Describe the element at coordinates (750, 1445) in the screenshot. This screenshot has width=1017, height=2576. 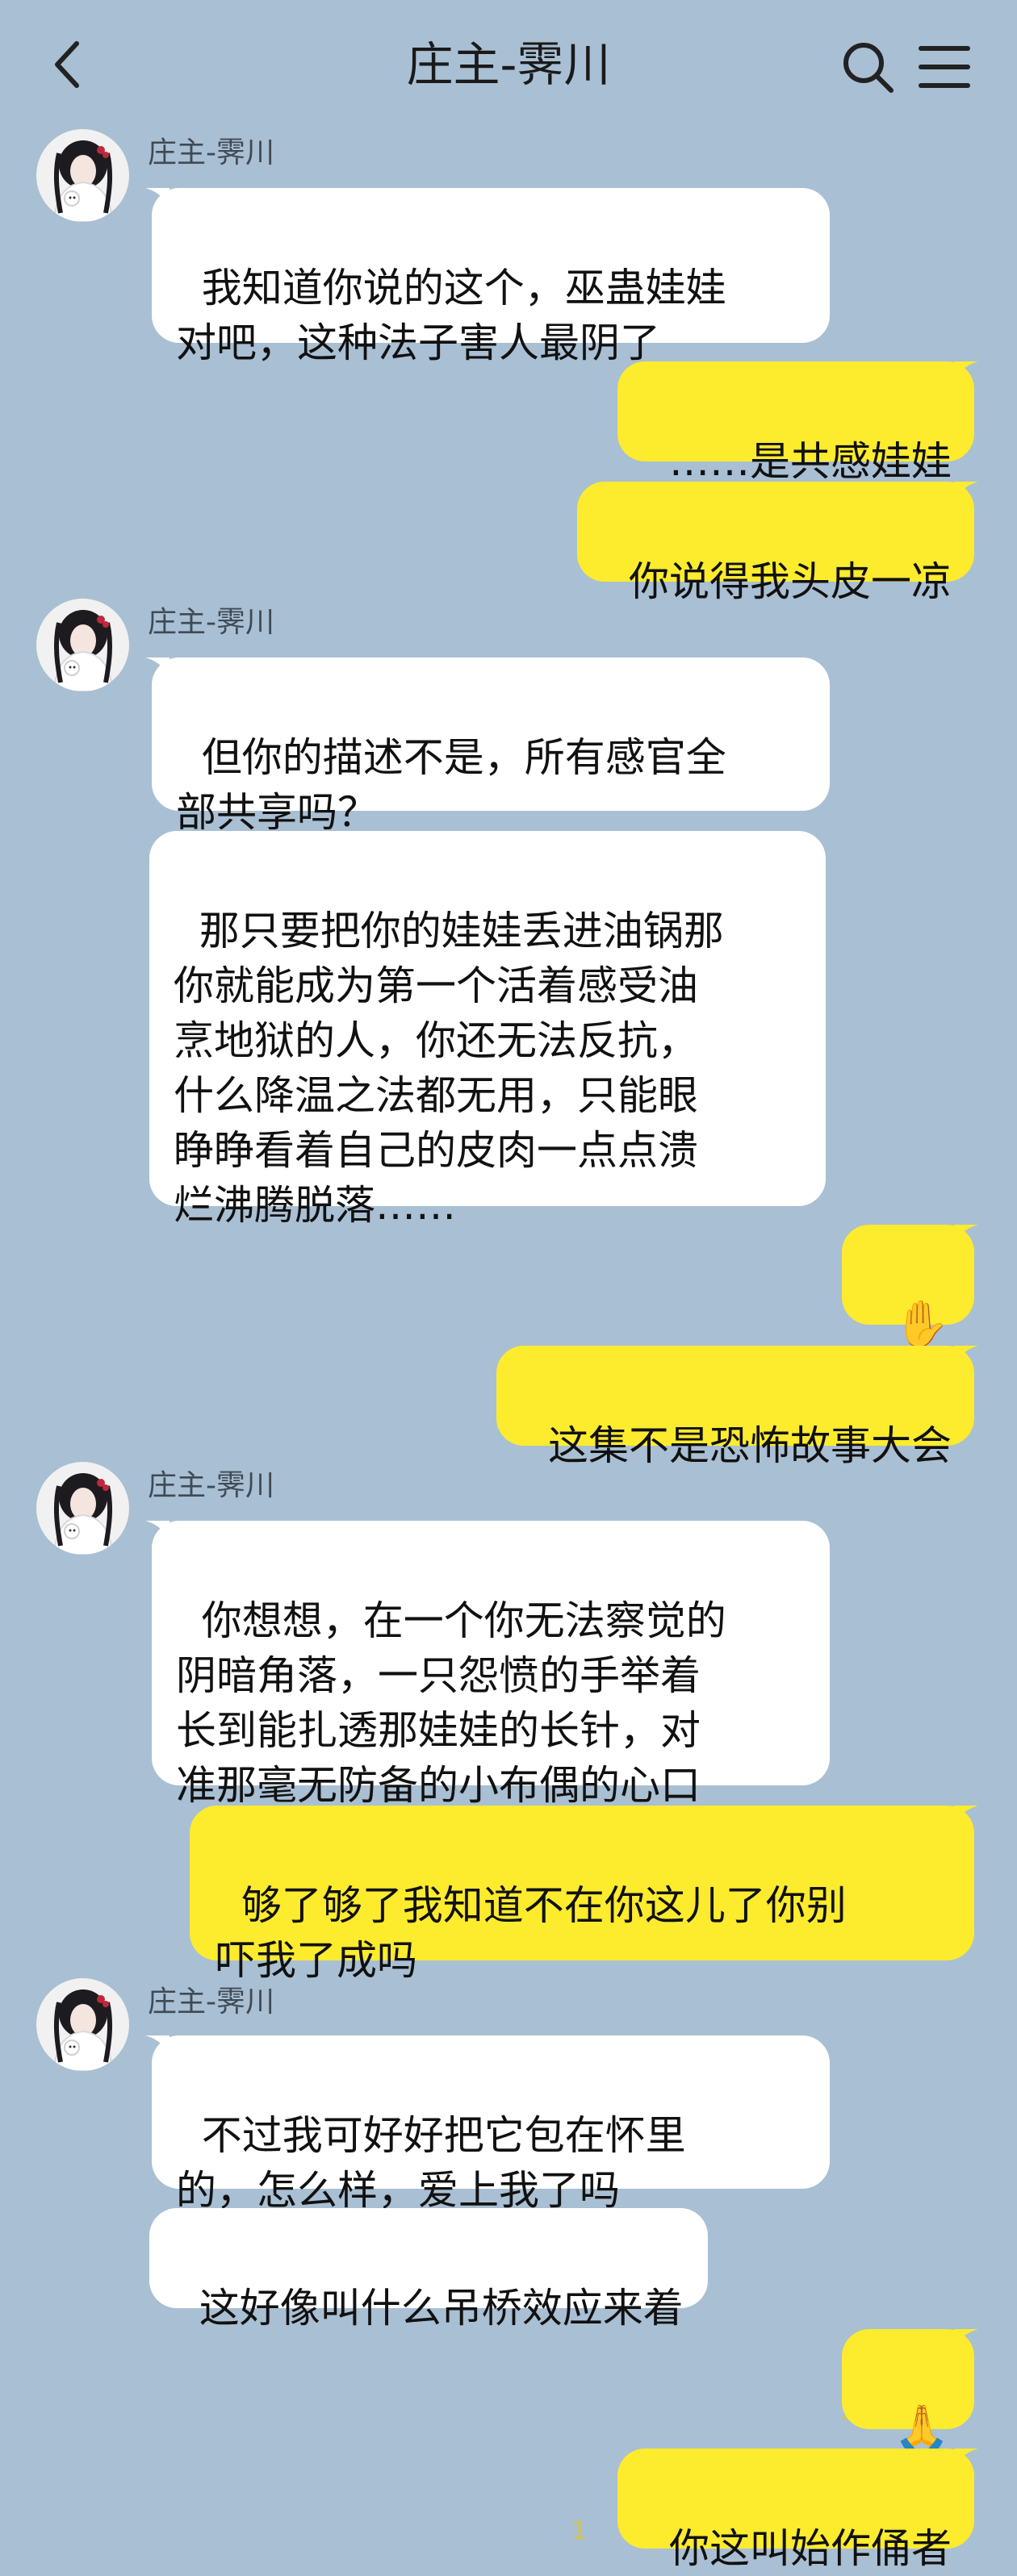
I see `message-text: 这集不是恐怖故事大会` at that location.